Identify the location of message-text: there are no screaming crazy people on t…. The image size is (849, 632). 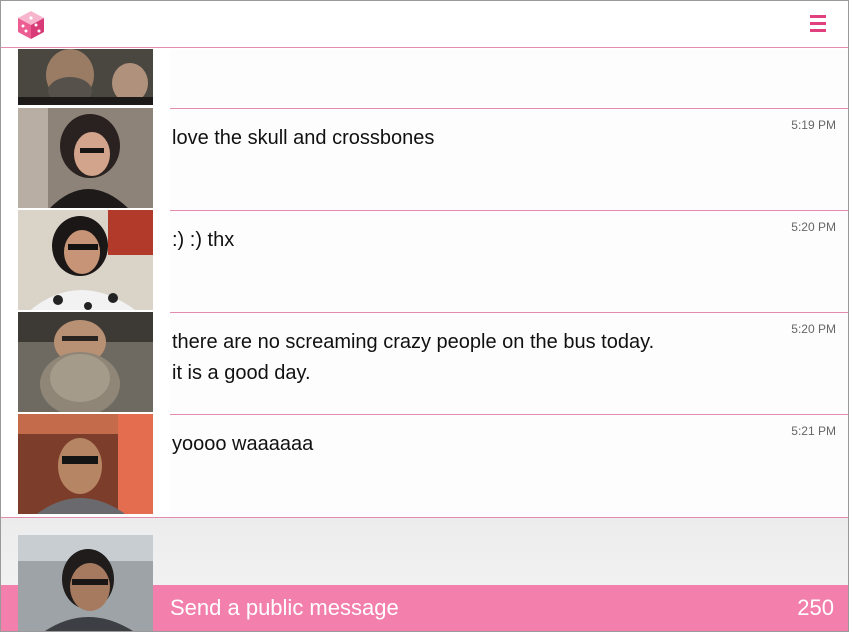
(413, 358).